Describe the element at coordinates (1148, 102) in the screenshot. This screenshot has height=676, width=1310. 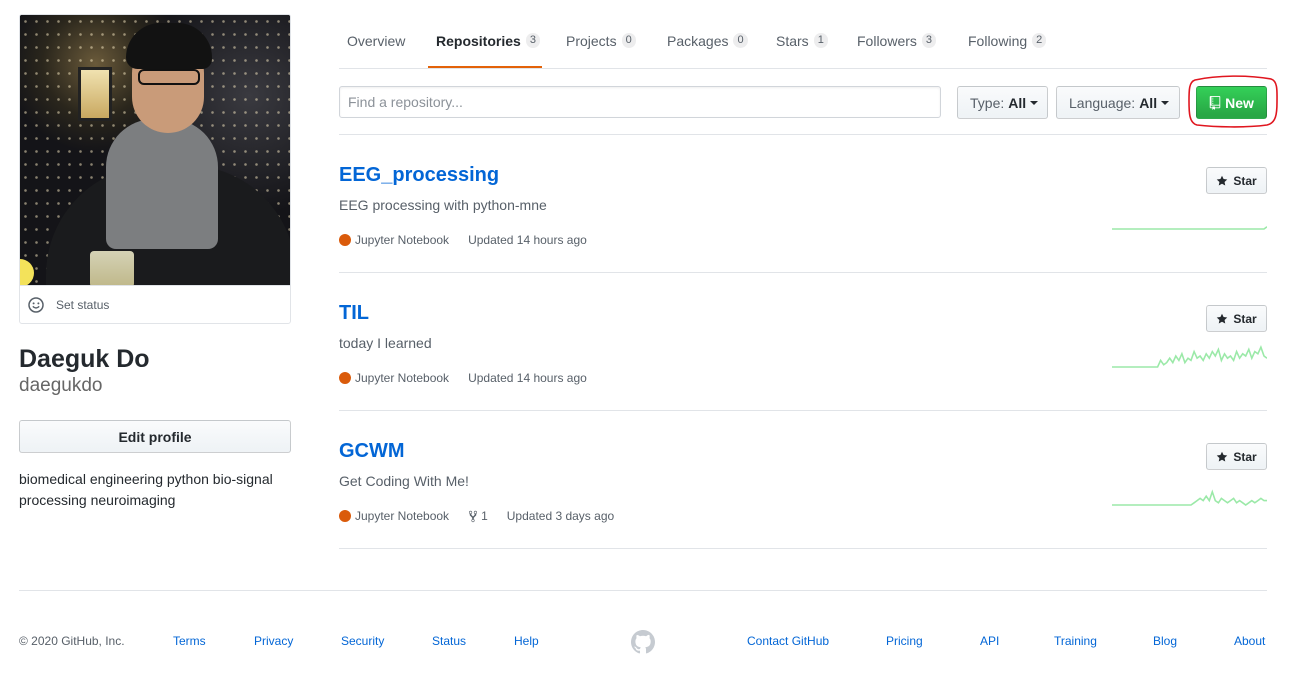
I see `language-filter-value: All` at that location.